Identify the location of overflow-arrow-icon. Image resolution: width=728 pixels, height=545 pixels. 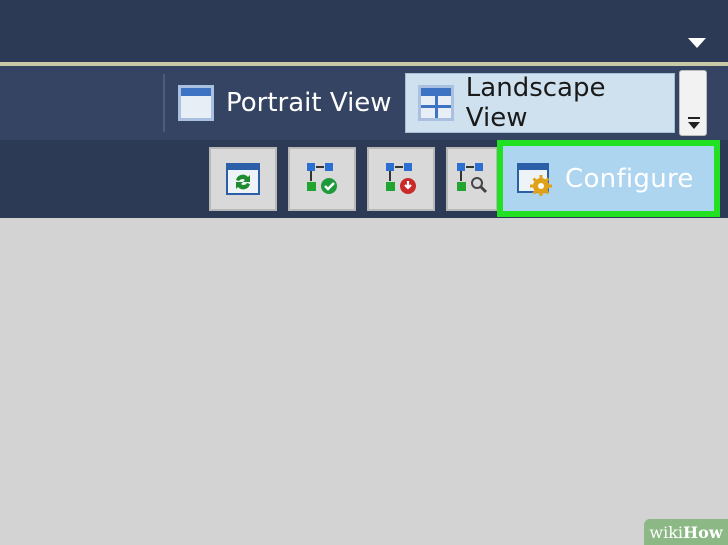
(694, 125).